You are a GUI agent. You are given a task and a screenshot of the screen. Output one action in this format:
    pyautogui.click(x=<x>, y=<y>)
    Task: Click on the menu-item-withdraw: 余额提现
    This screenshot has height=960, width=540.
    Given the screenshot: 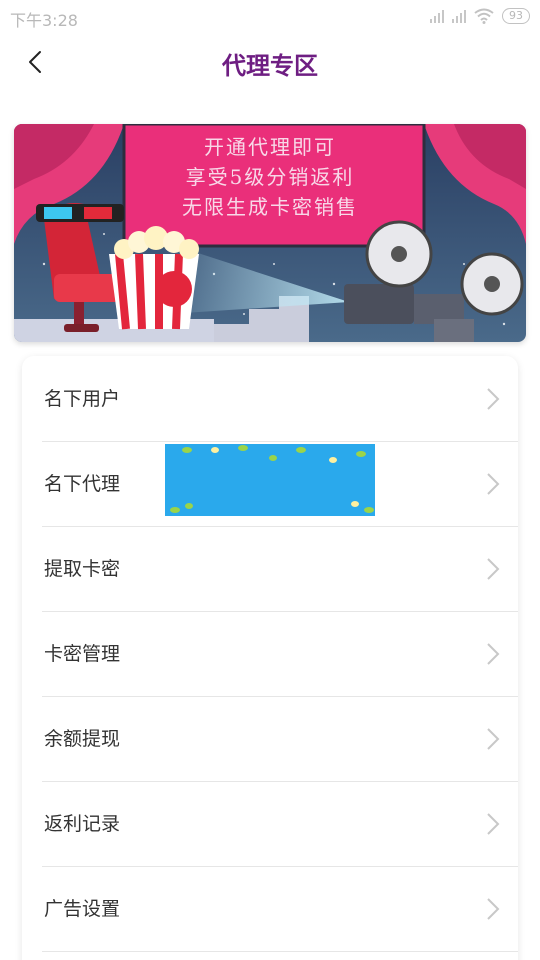 What is the action you would take?
    pyautogui.click(x=280, y=739)
    